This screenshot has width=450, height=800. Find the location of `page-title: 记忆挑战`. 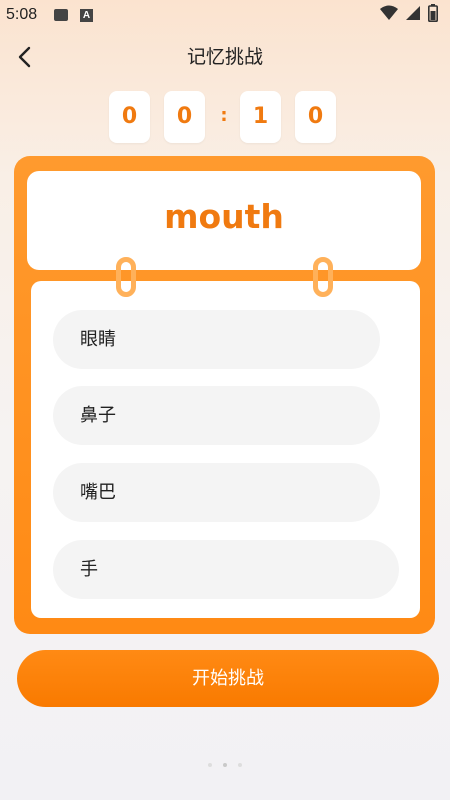

page-title: 记忆挑战 is located at coordinates (224, 57).